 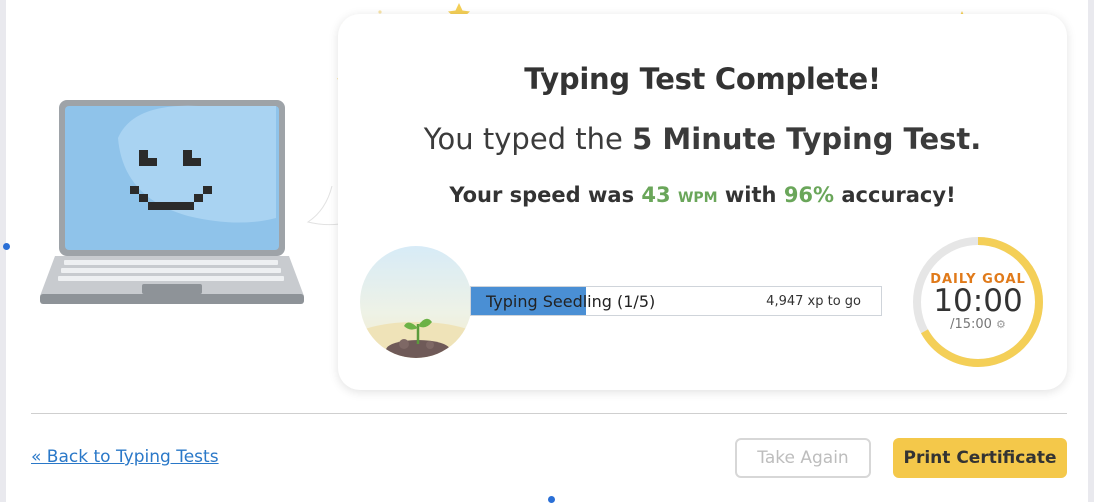 What do you see at coordinates (545, 195) in the screenshot?
I see `speed-prefix: Your speed was` at bounding box center [545, 195].